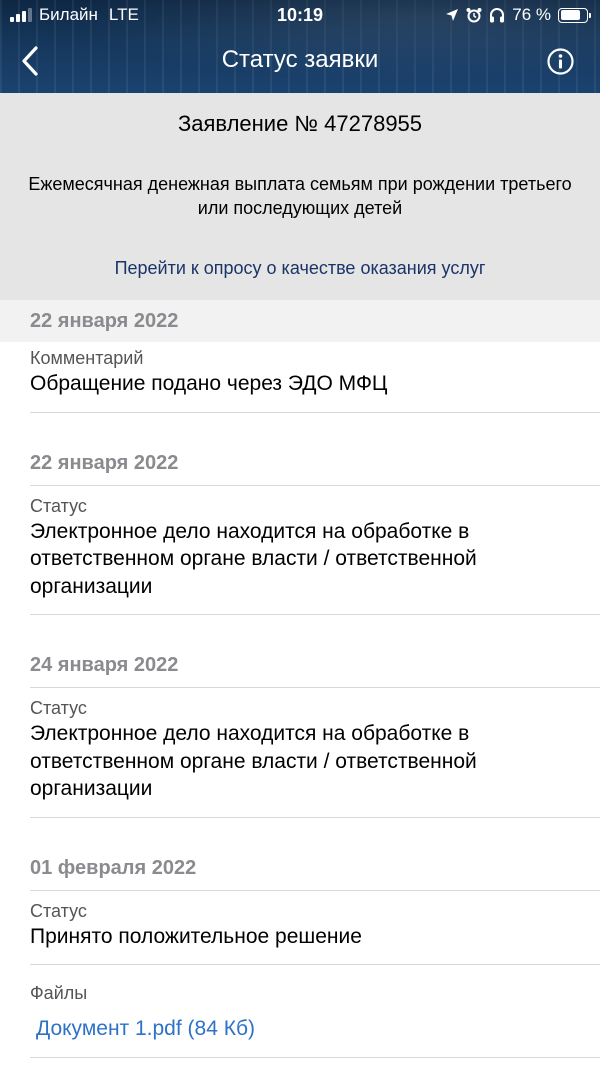 The image size is (600, 1066). Describe the element at coordinates (497, 15) in the screenshot. I see `headphones-icon` at that location.